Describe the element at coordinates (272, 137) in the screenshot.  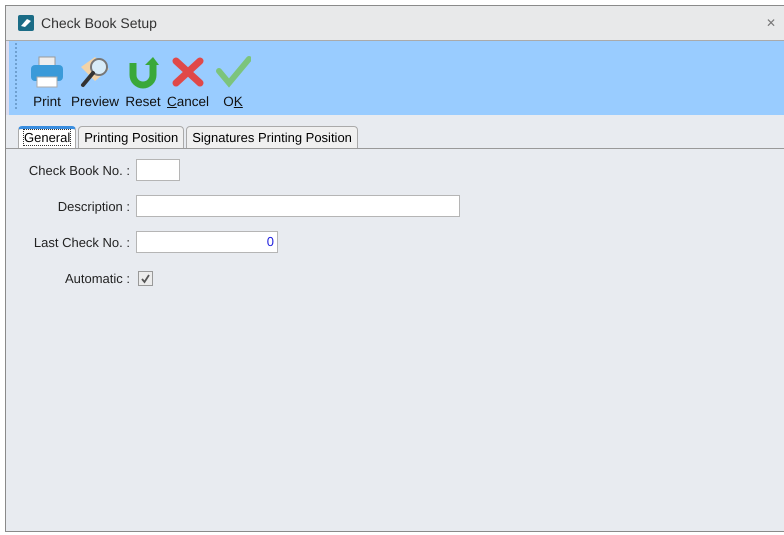
I see `tab: Signatures Printing Position` at that location.